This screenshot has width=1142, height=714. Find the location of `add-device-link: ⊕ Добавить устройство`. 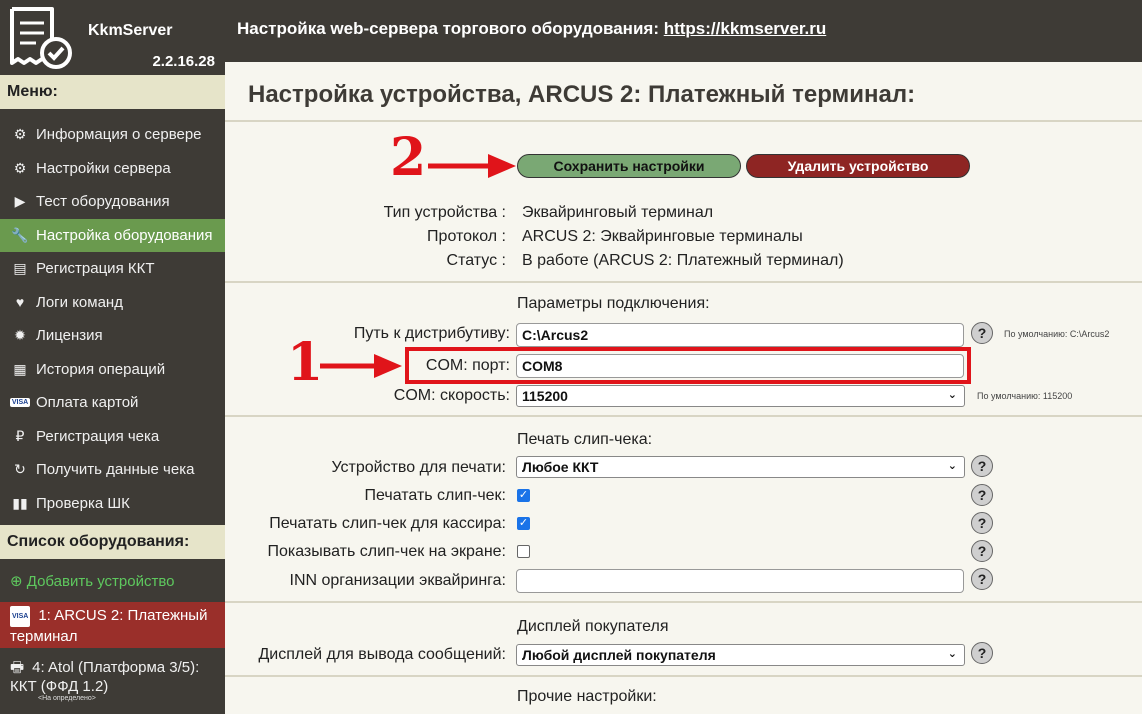

add-device-link: ⊕ Добавить устройство is located at coordinates (92, 581).